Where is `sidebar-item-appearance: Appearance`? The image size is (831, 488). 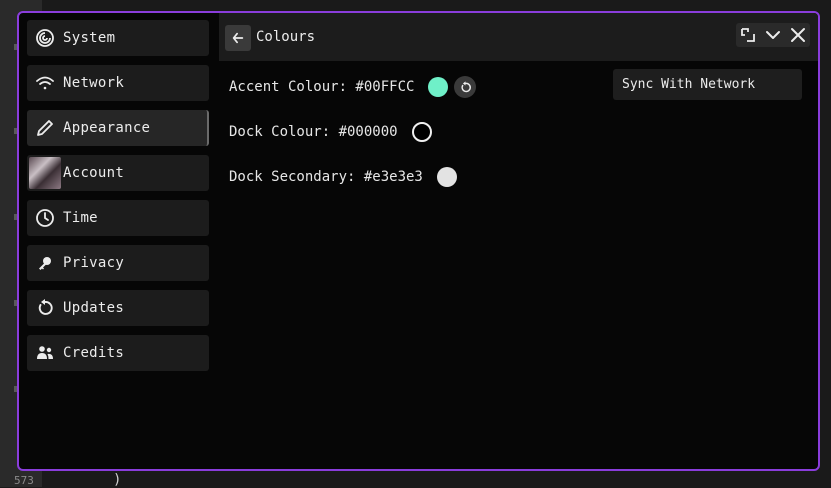 sidebar-item-appearance: Appearance is located at coordinates (118, 128).